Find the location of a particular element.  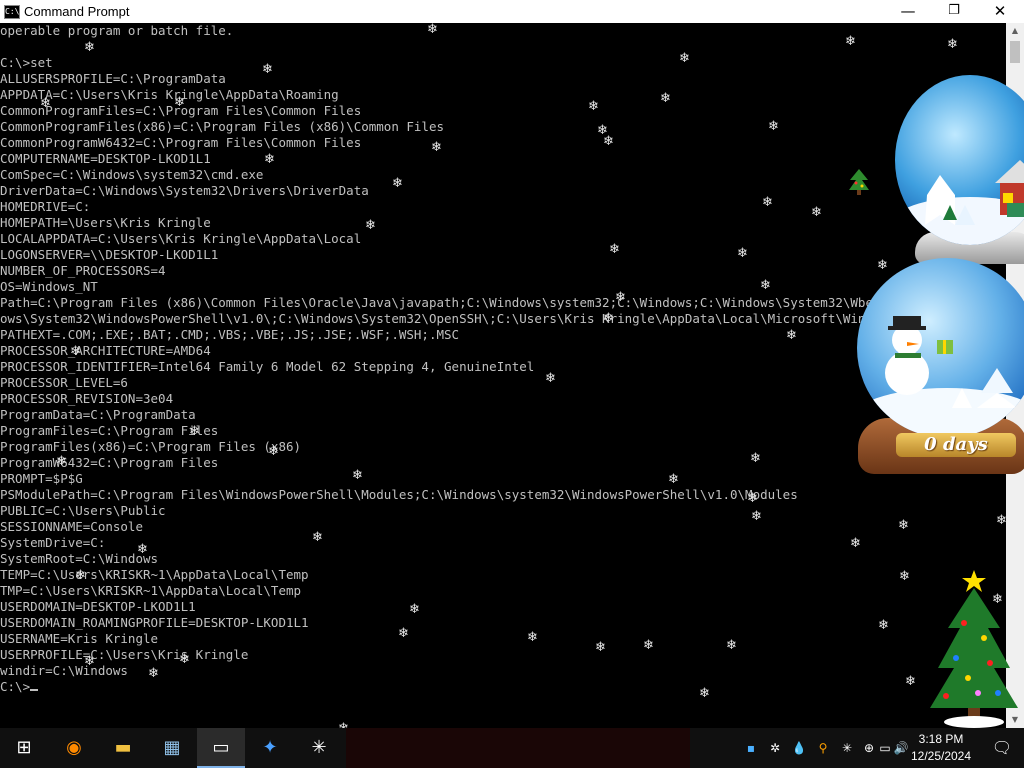

clock-date: 12/25/2024 is located at coordinates (941, 756).